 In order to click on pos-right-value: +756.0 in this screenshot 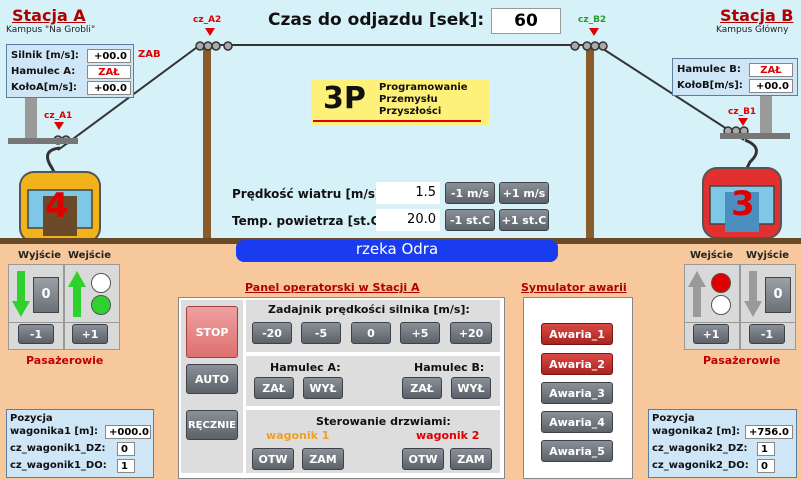, I will do `click(769, 432)`.